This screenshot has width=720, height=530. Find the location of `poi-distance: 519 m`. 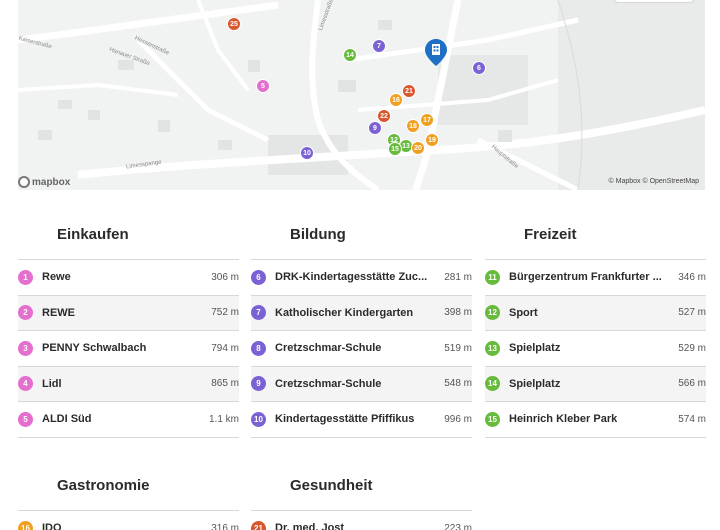

poi-distance: 519 m is located at coordinates (458, 348).